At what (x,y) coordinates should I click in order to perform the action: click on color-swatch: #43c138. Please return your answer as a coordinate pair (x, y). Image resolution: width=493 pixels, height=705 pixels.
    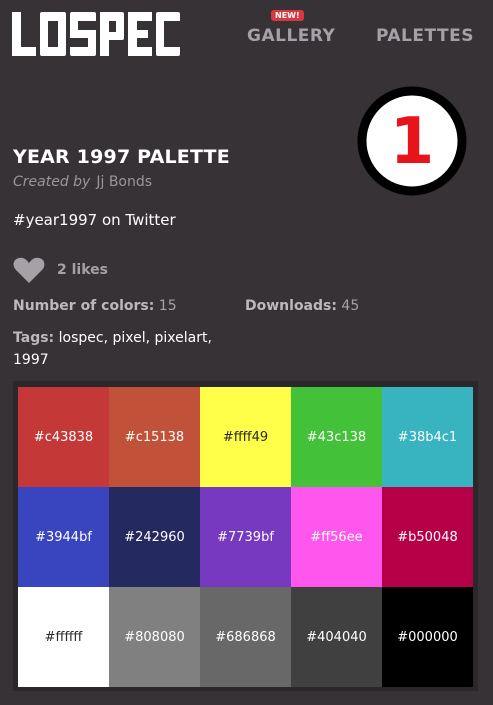
    Looking at the image, I should click on (336, 437).